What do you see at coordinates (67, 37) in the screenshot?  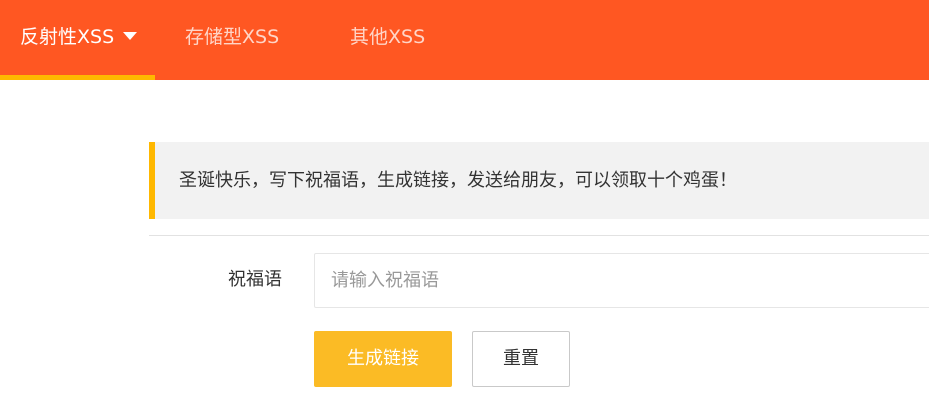 I see `nav-tab-label: 反射性XSS` at bounding box center [67, 37].